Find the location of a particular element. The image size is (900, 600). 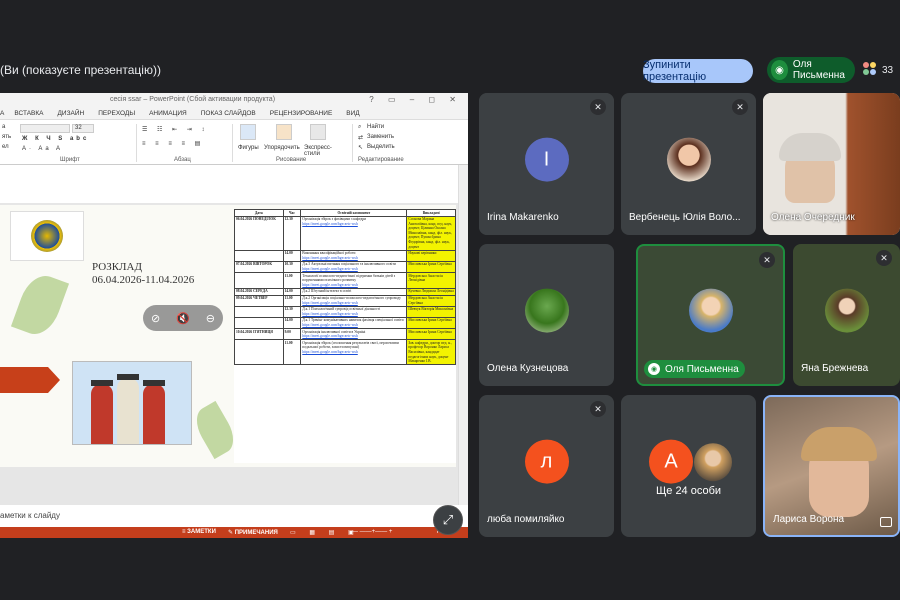

avatar: А is located at coordinates (671, 461).